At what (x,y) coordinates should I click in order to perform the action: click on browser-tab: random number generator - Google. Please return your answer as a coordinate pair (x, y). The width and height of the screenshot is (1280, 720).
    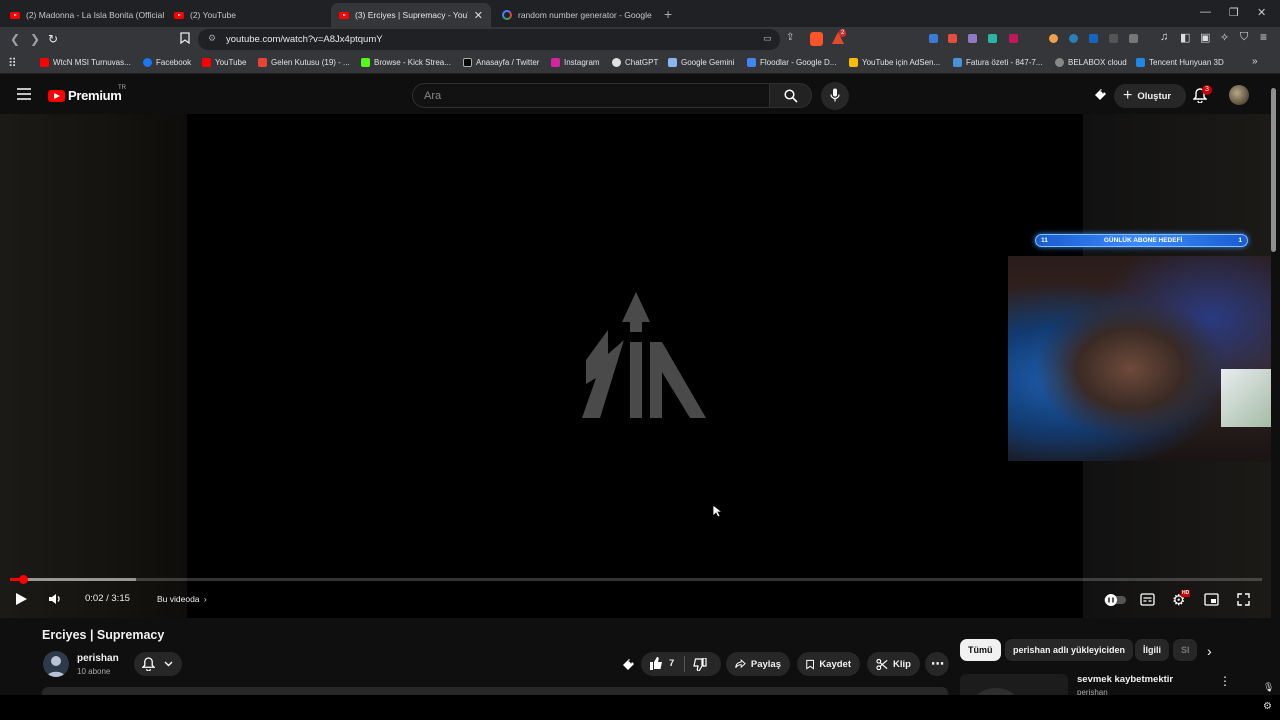
    Looking at the image, I should click on (574, 15).